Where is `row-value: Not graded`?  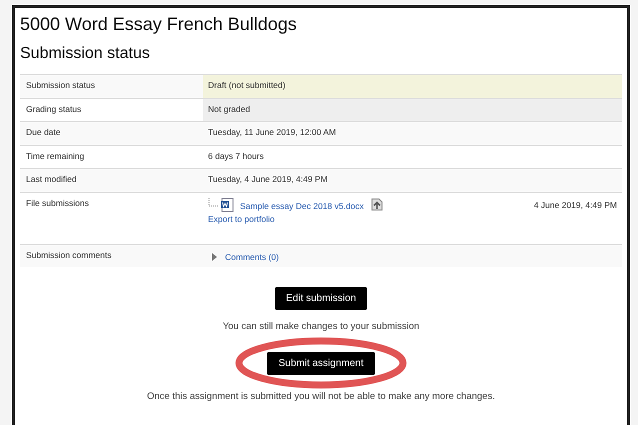 row-value: Not graded is located at coordinates (229, 109).